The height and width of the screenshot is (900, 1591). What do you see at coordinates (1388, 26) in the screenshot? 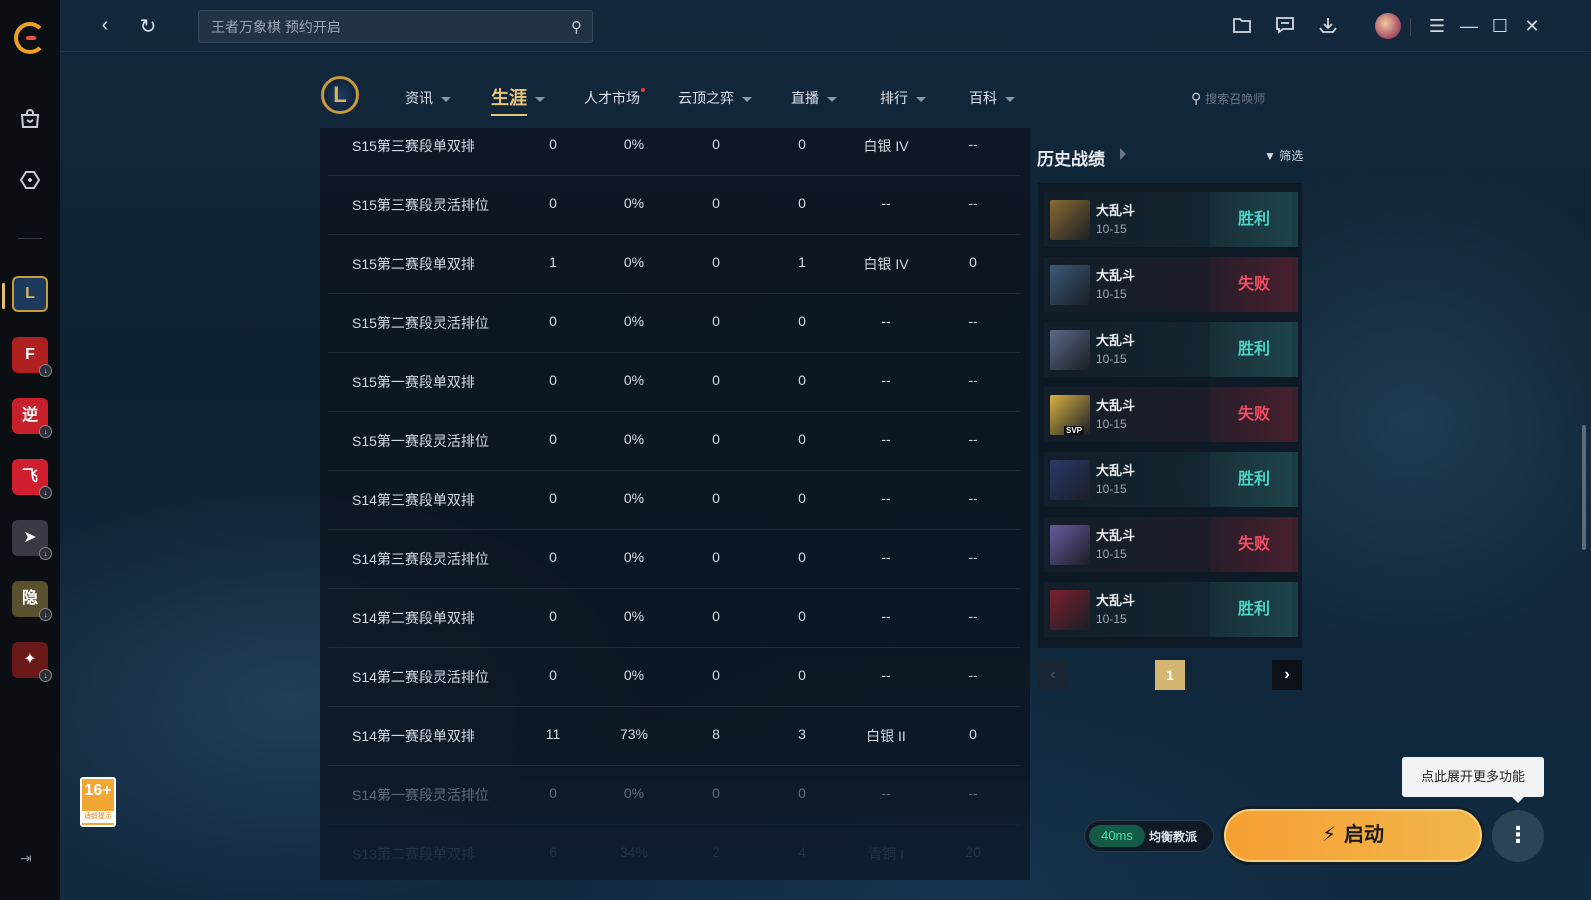
I see `user-avatar` at bounding box center [1388, 26].